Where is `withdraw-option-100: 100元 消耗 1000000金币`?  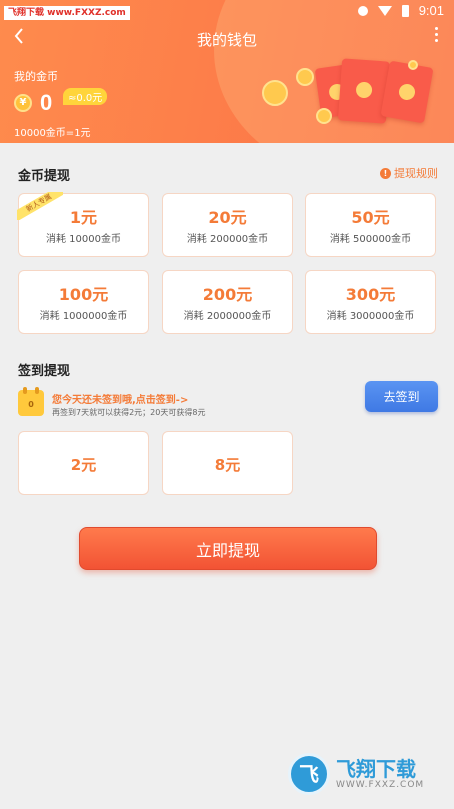
withdraw-option-100: 100元 消耗 1000000金币 is located at coordinates (83, 302).